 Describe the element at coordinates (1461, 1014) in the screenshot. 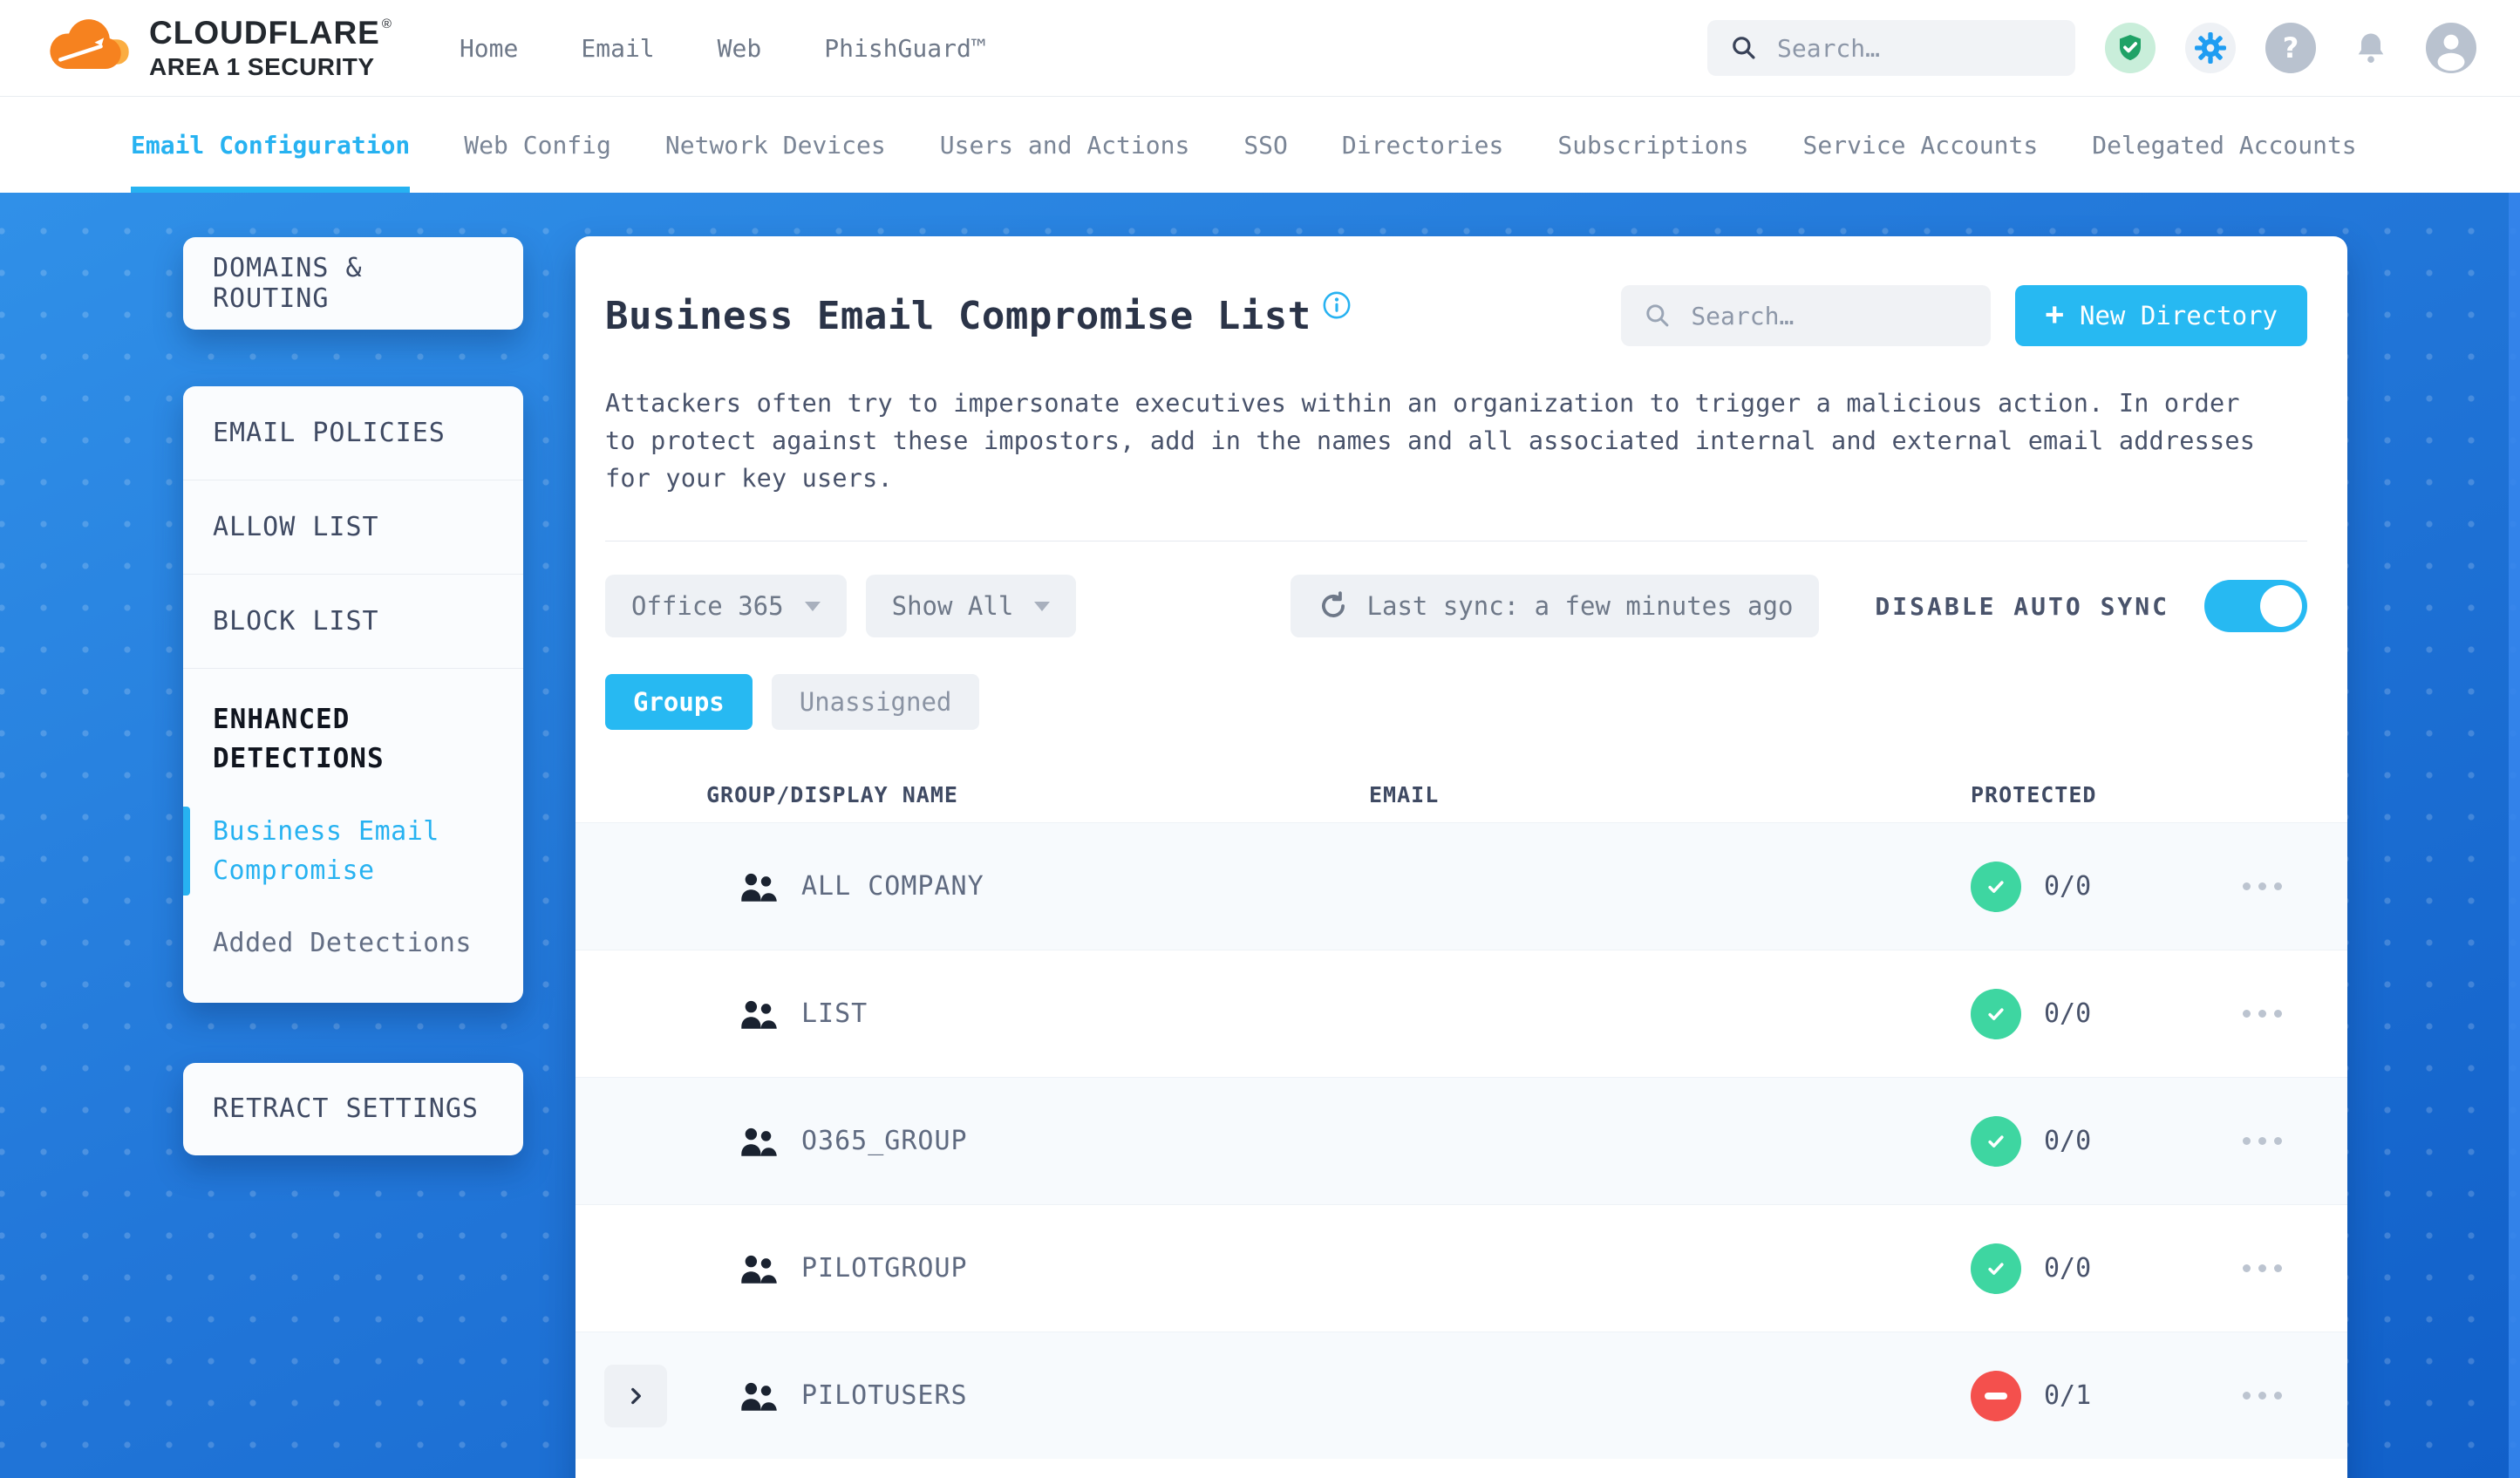

I see `table-row: LIST 0/0` at that location.